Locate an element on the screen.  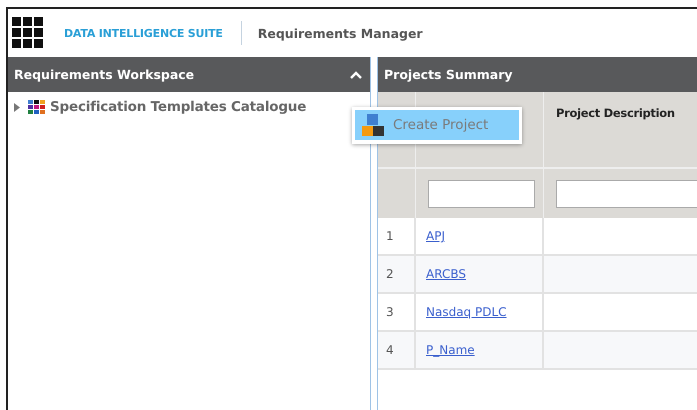
project-link: ARCBS is located at coordinates (446, 274).